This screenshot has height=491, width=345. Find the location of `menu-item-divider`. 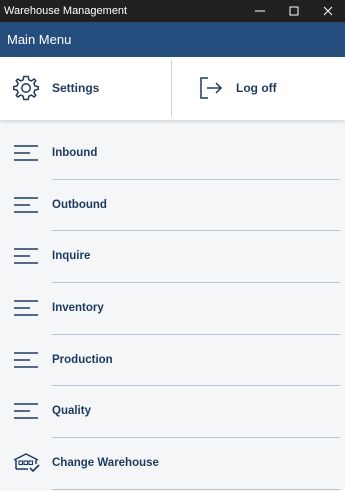

menu-item-divider is located at coordinates (196, 489).